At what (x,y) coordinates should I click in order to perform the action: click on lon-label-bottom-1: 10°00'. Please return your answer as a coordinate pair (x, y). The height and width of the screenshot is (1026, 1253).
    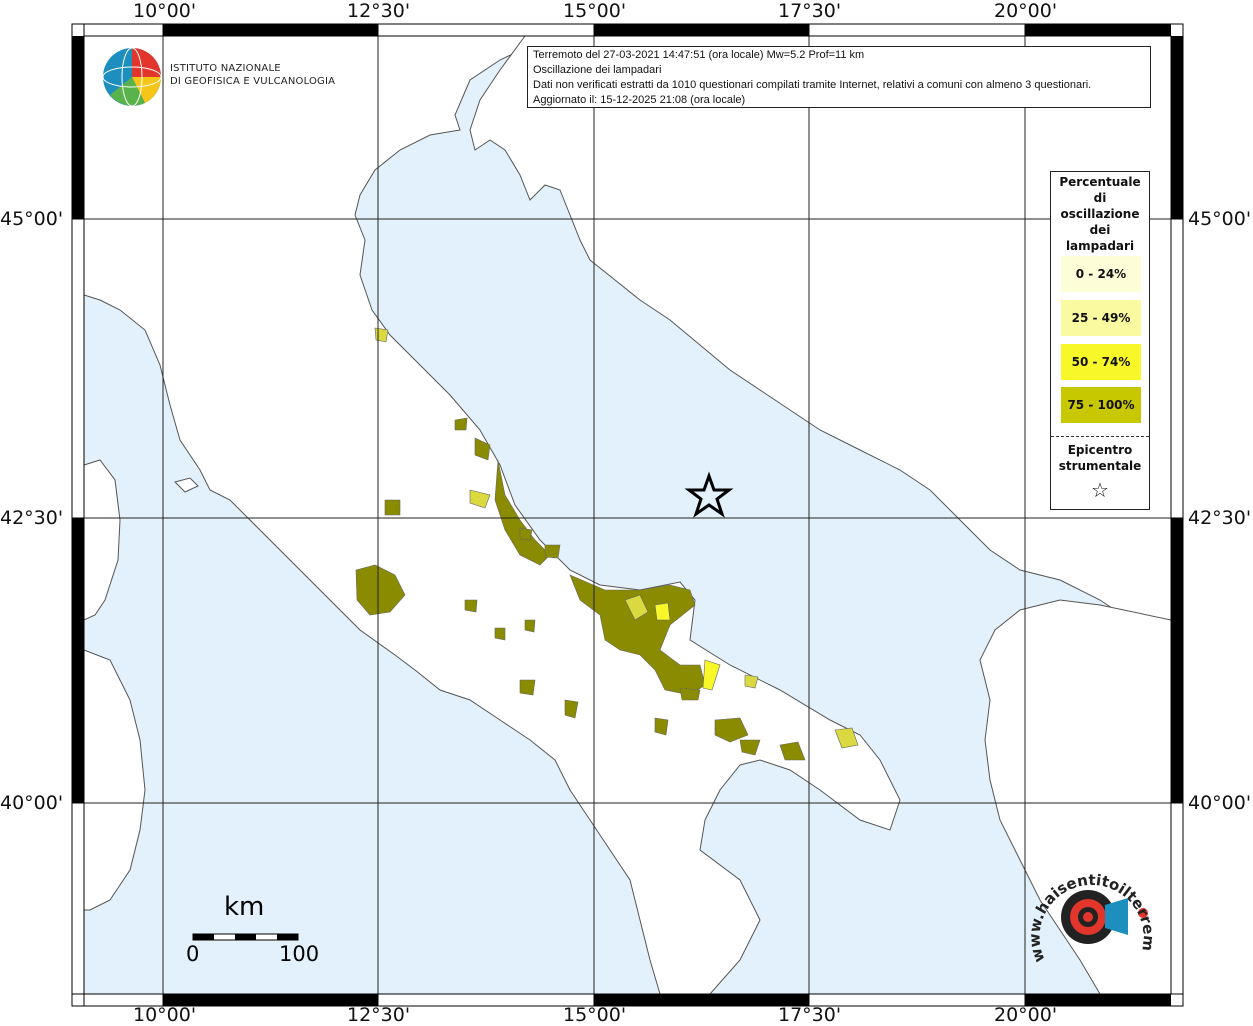
    Looking at the image, I should click on (165, 1015).